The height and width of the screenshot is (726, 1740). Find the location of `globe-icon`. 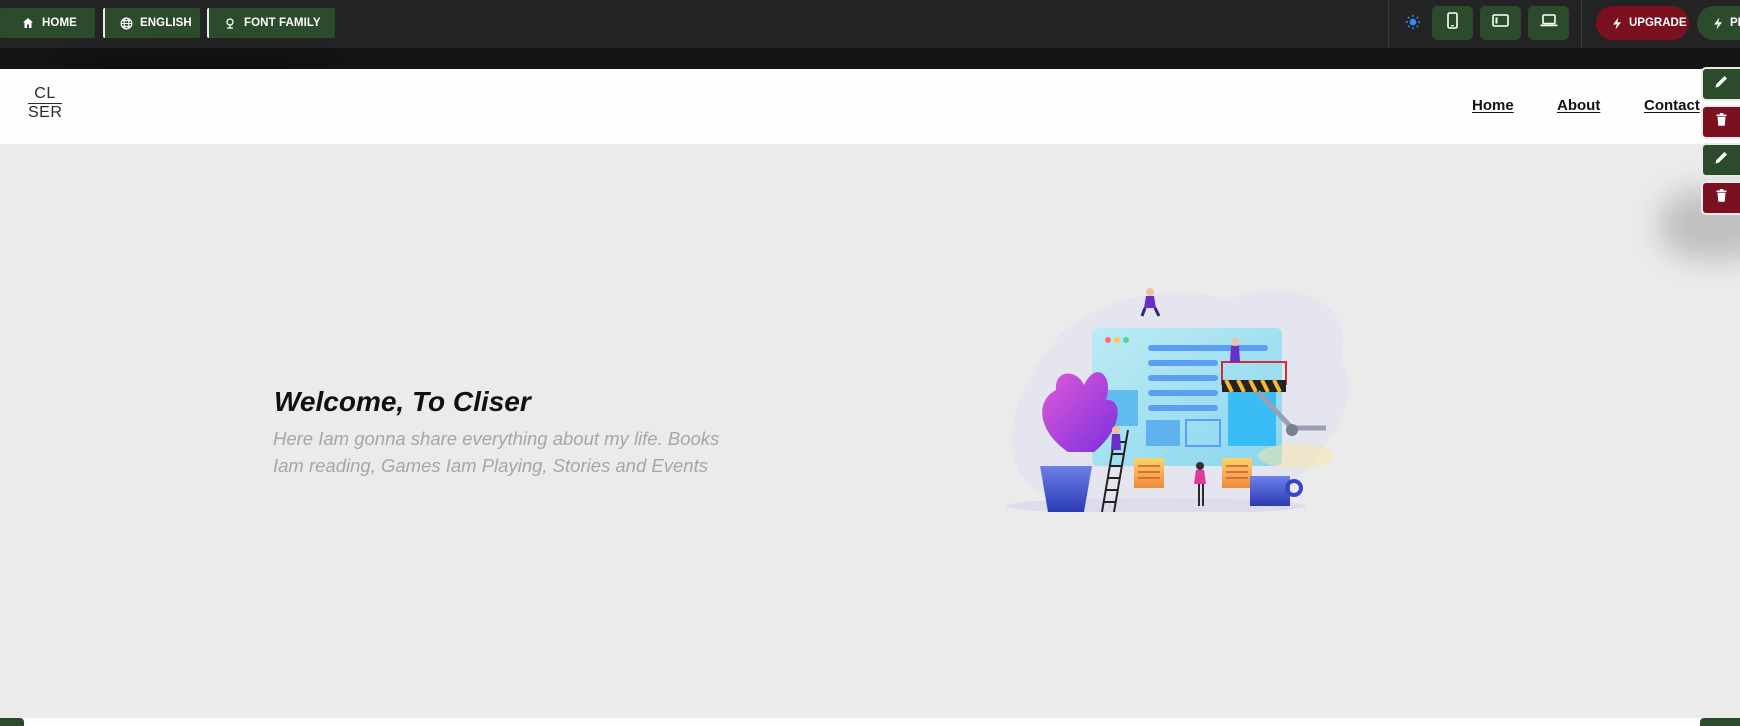

globe-icon is located at coordinates (126, 23).